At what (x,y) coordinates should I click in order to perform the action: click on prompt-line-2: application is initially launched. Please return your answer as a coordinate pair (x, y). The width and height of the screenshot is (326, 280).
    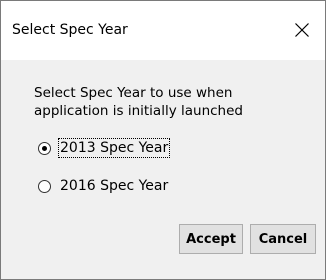
    Looking at the image, I should click on (138, 111).